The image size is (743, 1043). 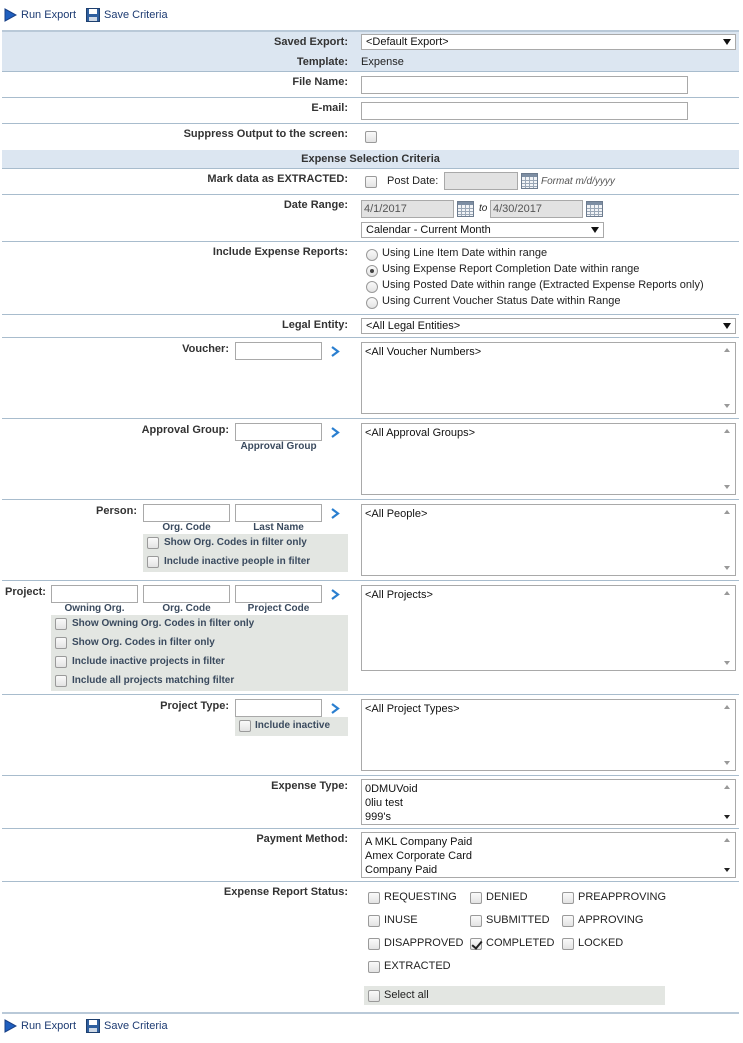 I want to click on saved-export-label: Saved Export:, so click(x=311, y=42).